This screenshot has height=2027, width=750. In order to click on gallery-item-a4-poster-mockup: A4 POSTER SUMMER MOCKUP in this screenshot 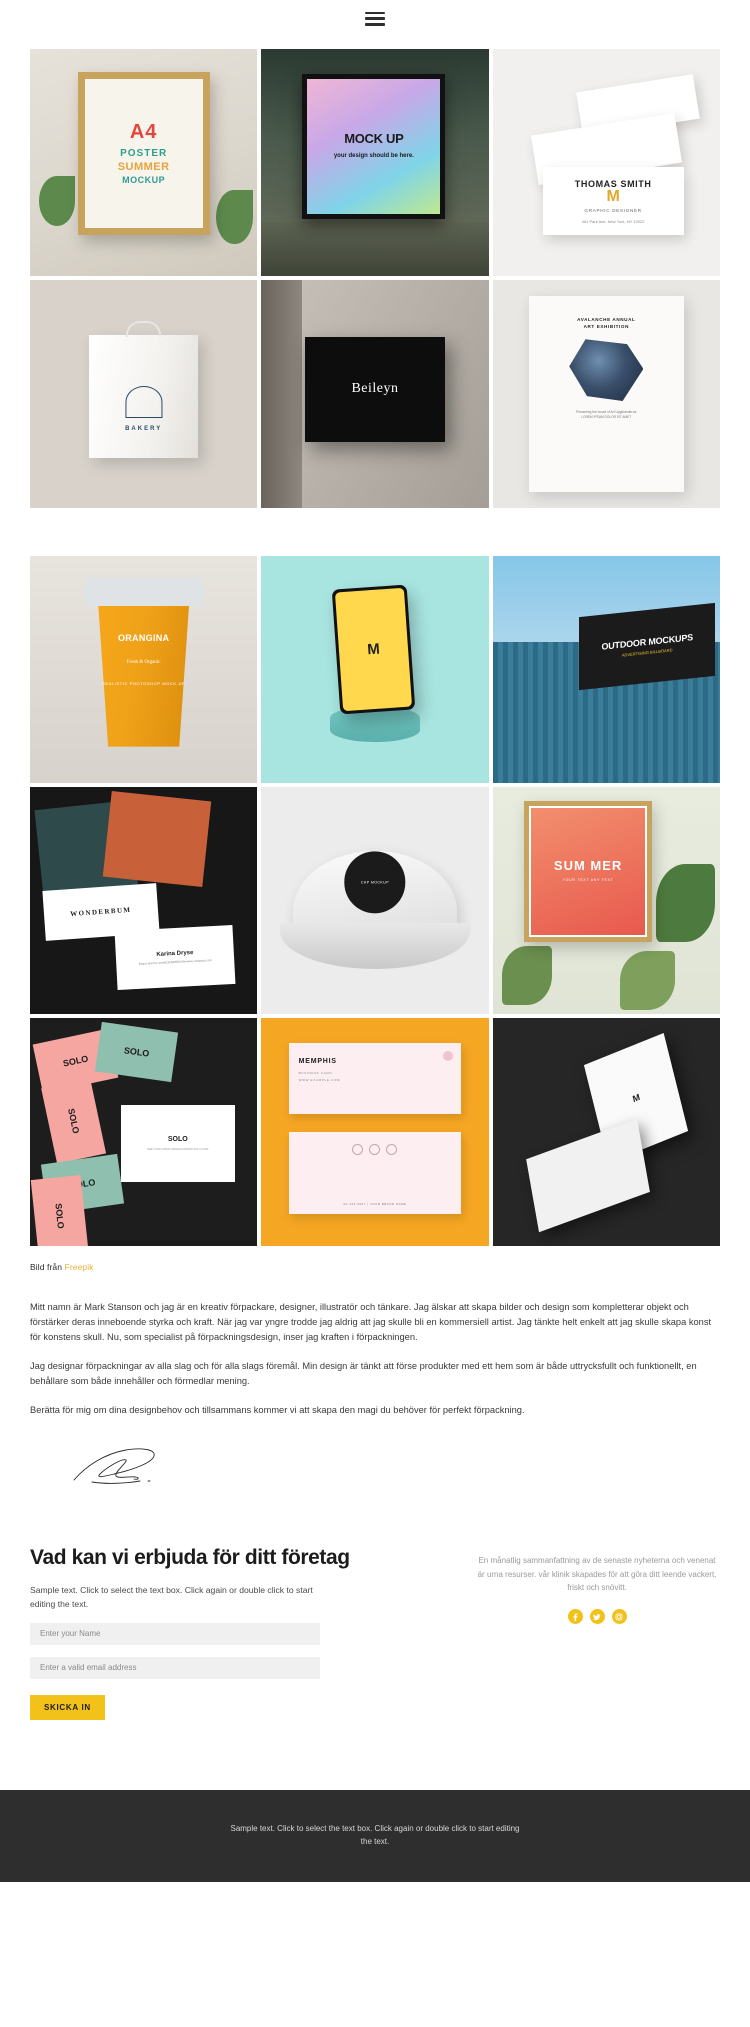, I will do `click(144, 163)`.